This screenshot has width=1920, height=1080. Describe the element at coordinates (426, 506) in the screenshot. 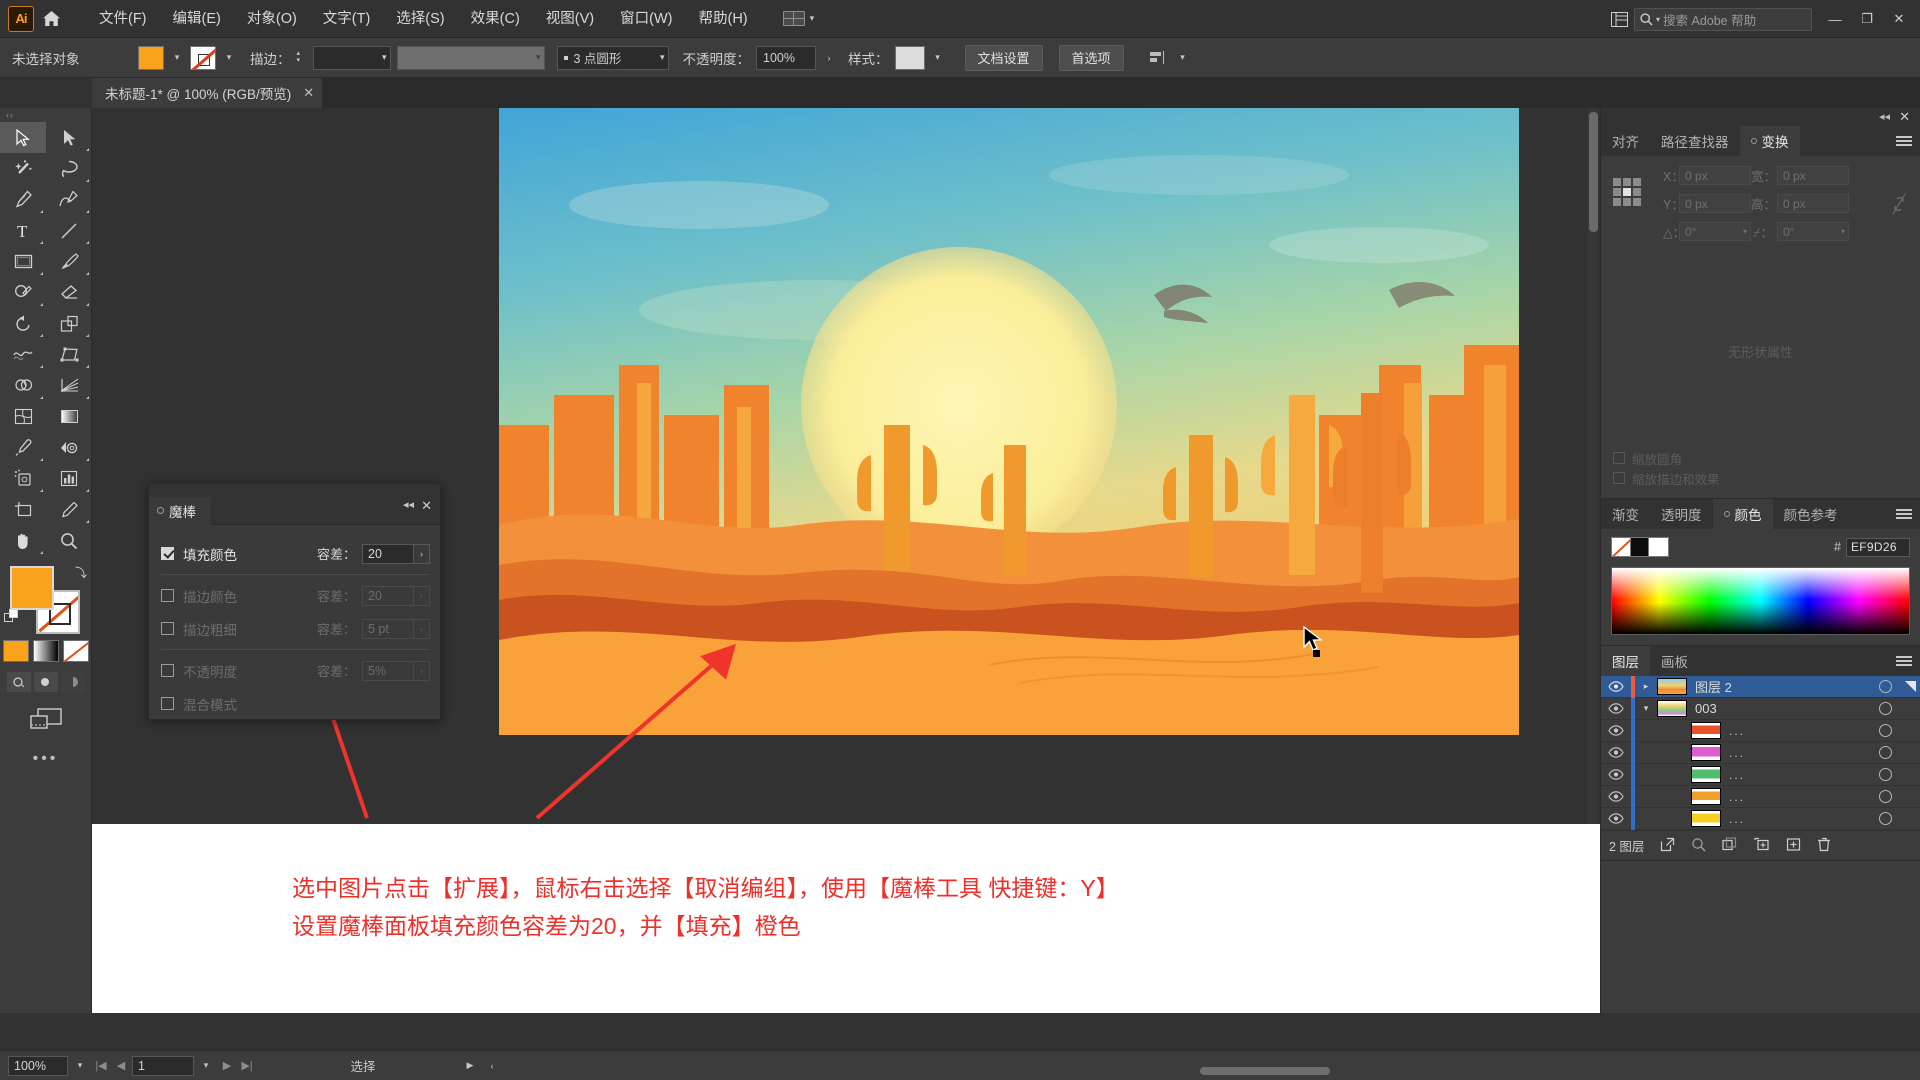

I see `magic-wand-close-icon: ✕` at that location.